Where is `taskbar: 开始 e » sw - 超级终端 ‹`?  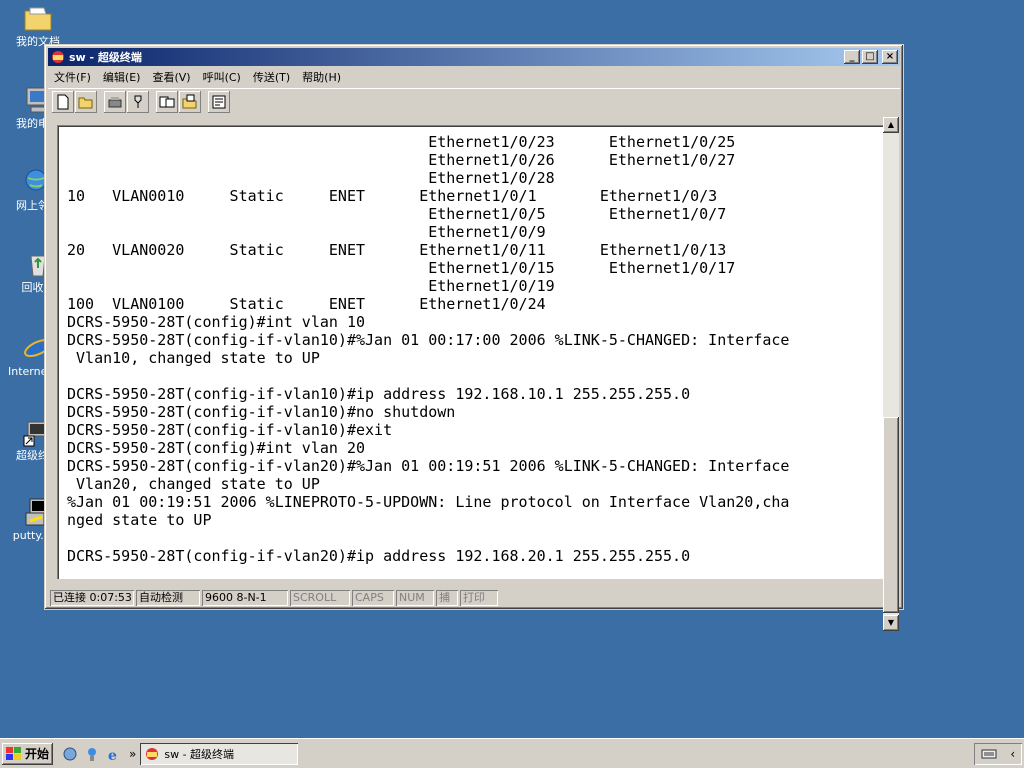 taskbar: 开始 e » sw - 超级终端 ‹ is located at coordinates (512, 753).